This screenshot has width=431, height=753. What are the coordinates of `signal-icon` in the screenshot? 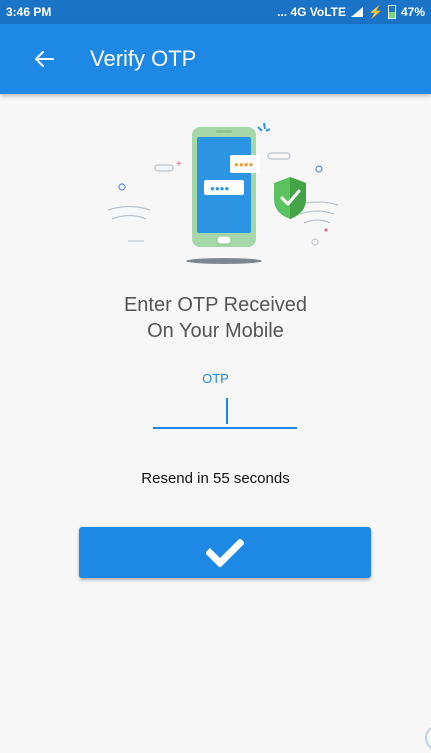 It's located at (357, 12).